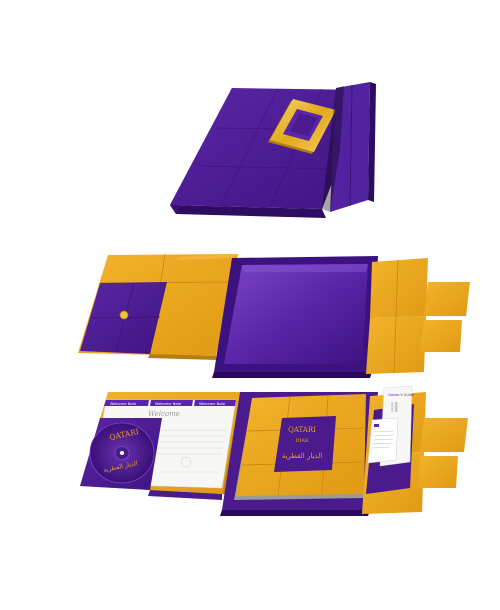  I want to click on gold-book: QATARI DIAR الديار القطرية, so click(300, 447).